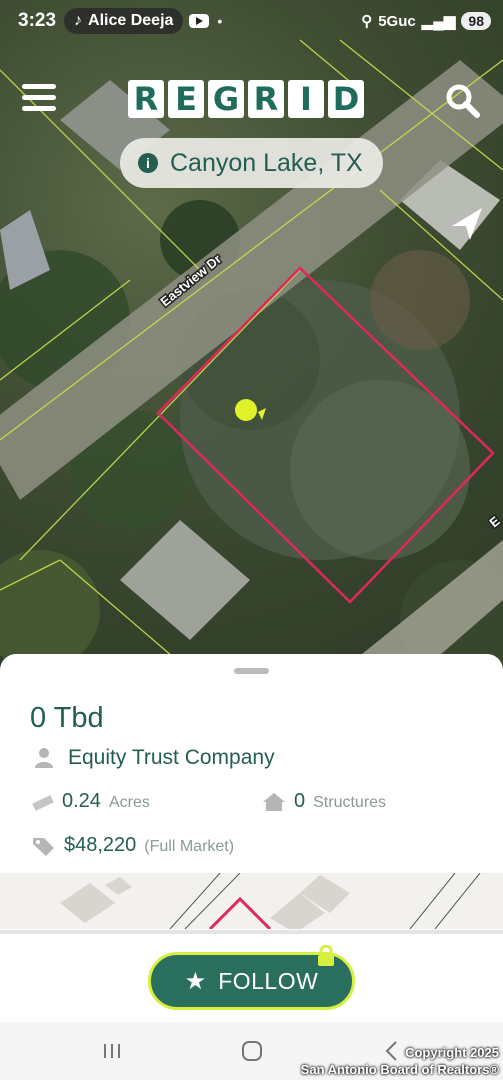 Image resolution: width=503 pixels, height=1080 pixels. Describe the element at coordinates (226, 99) in the screenshot. I see `logo-letter: G` at that location.